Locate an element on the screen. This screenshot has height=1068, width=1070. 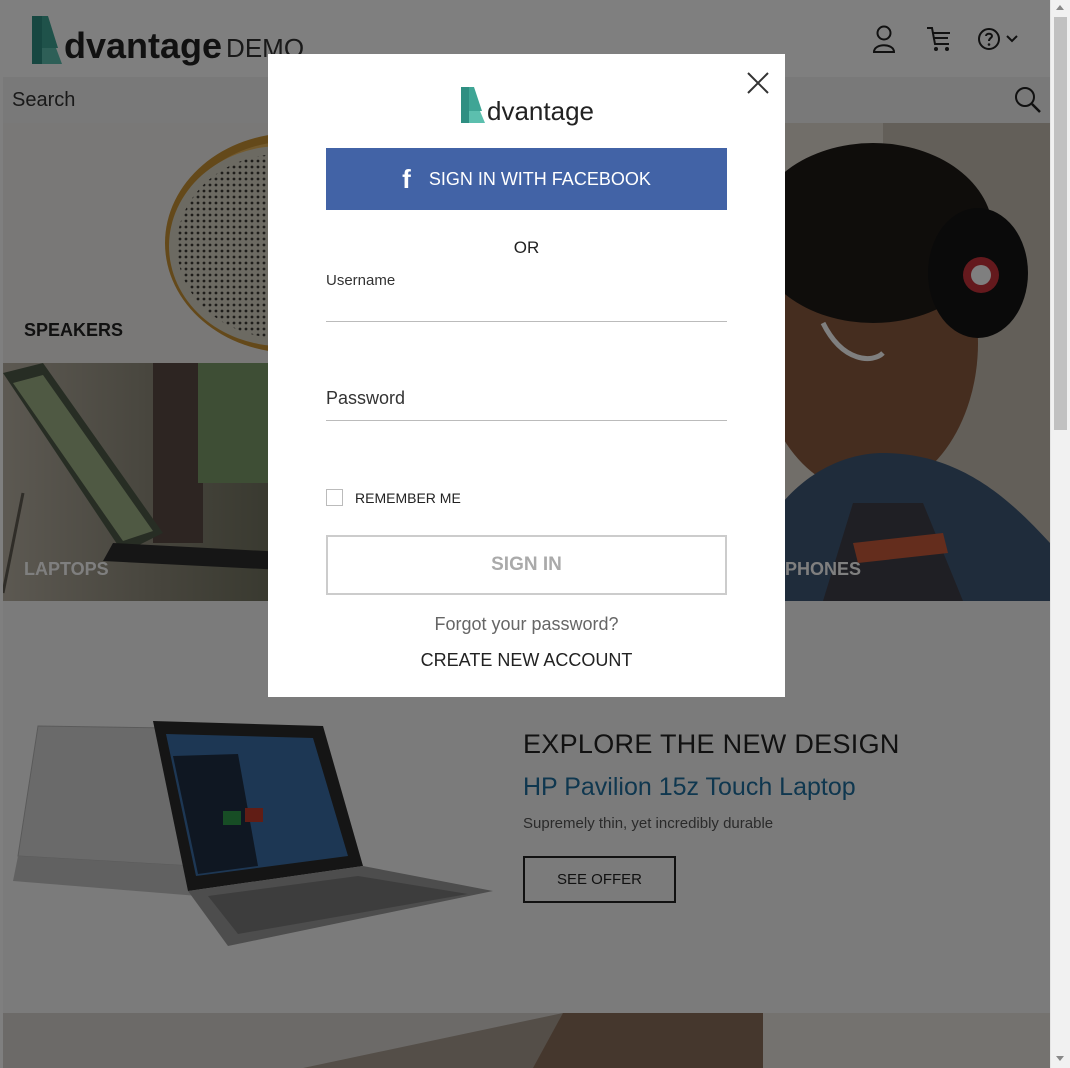
scroll-up-icon is located at coordinates (1060, 7).